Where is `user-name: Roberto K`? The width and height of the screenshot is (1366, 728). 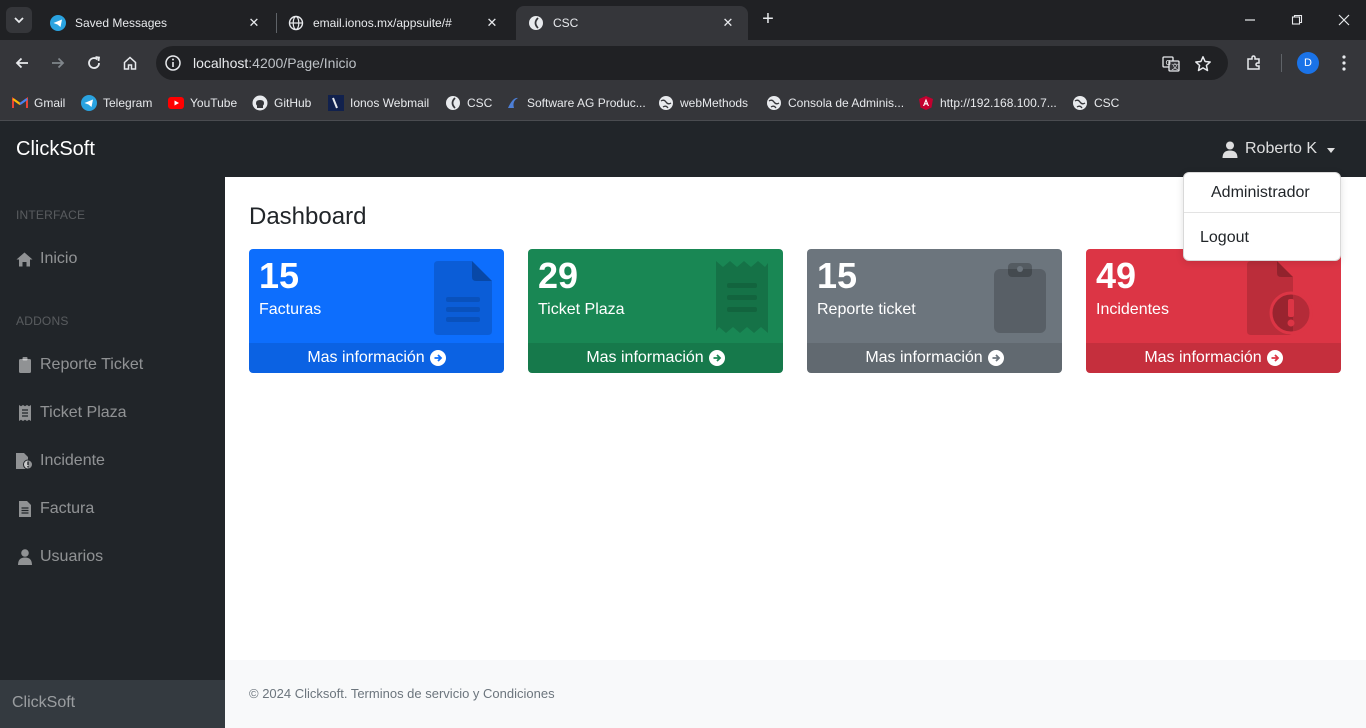 user-name: Roberto K is located at coordinates (1281, 148).